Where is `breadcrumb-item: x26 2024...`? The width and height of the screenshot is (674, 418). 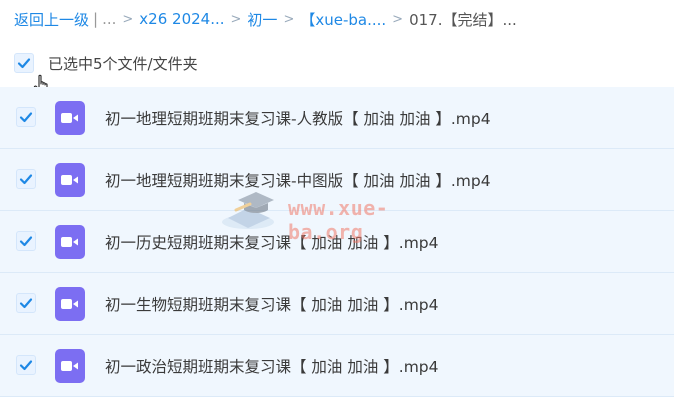 breadcrumb-item: x26 2024... is located at coordinates (181, 19).